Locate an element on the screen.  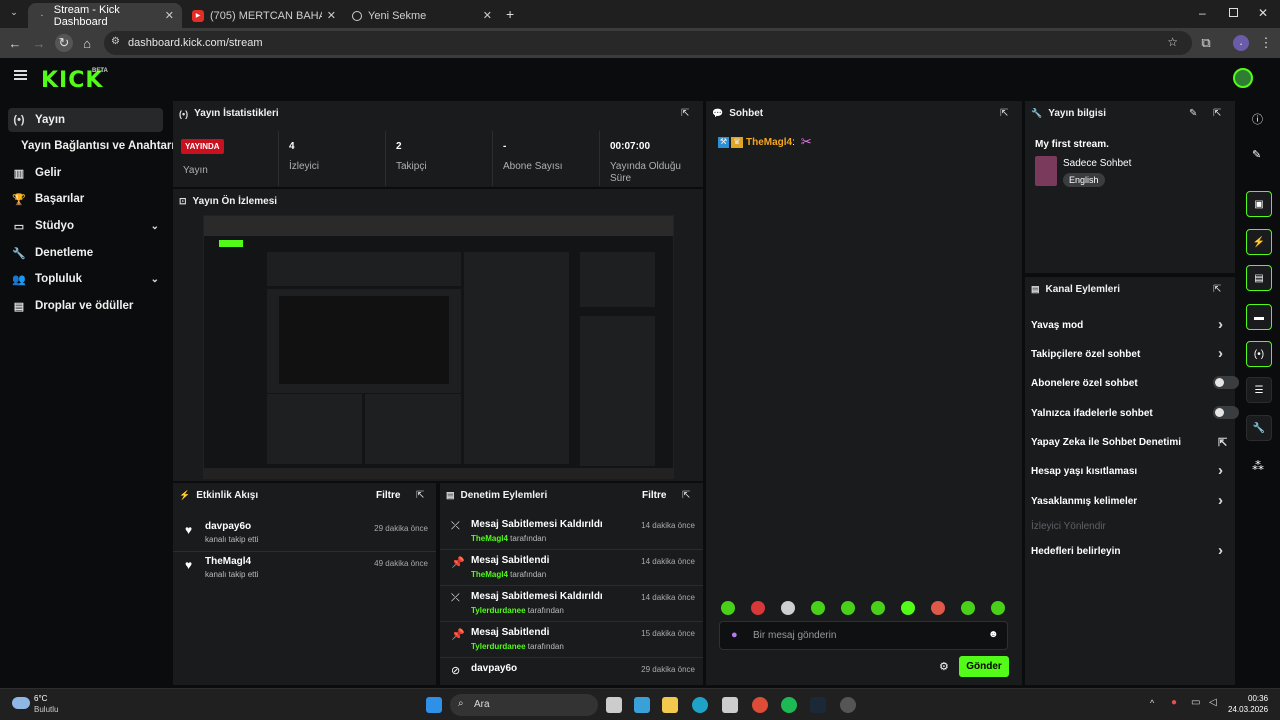
channel-action-item: Hedefleri belirleyin › is located at coordinates (1136, 550).